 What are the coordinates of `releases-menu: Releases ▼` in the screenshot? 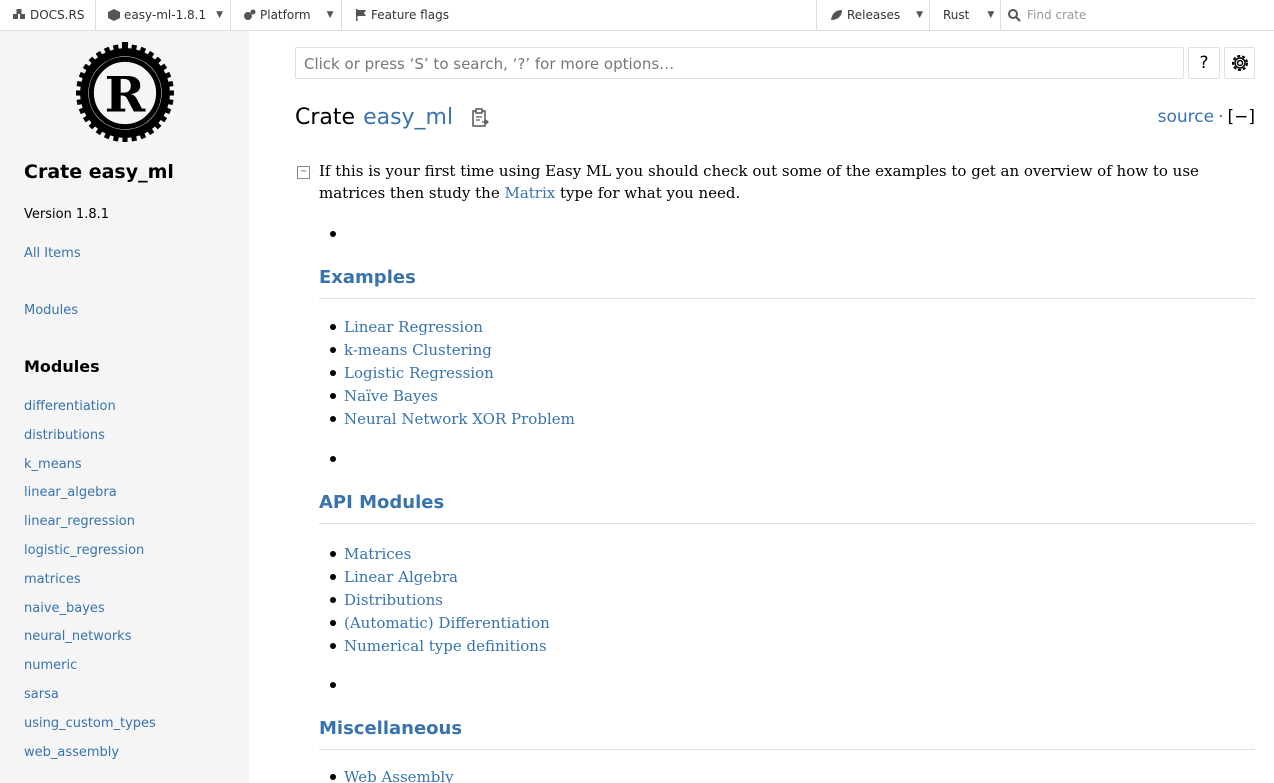 It's located at (876, 15).